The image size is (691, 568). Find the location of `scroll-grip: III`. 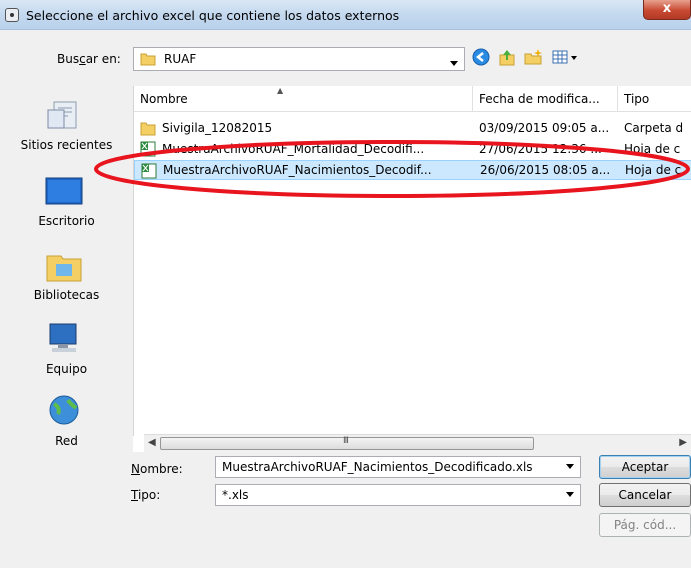

scroll-grip: III is located at coordinates (346, 441).